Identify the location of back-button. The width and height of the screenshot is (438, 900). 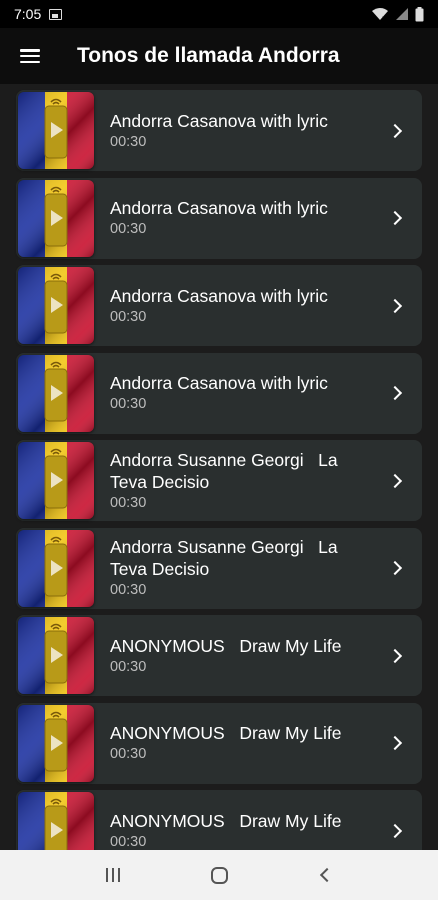
(325, 875).